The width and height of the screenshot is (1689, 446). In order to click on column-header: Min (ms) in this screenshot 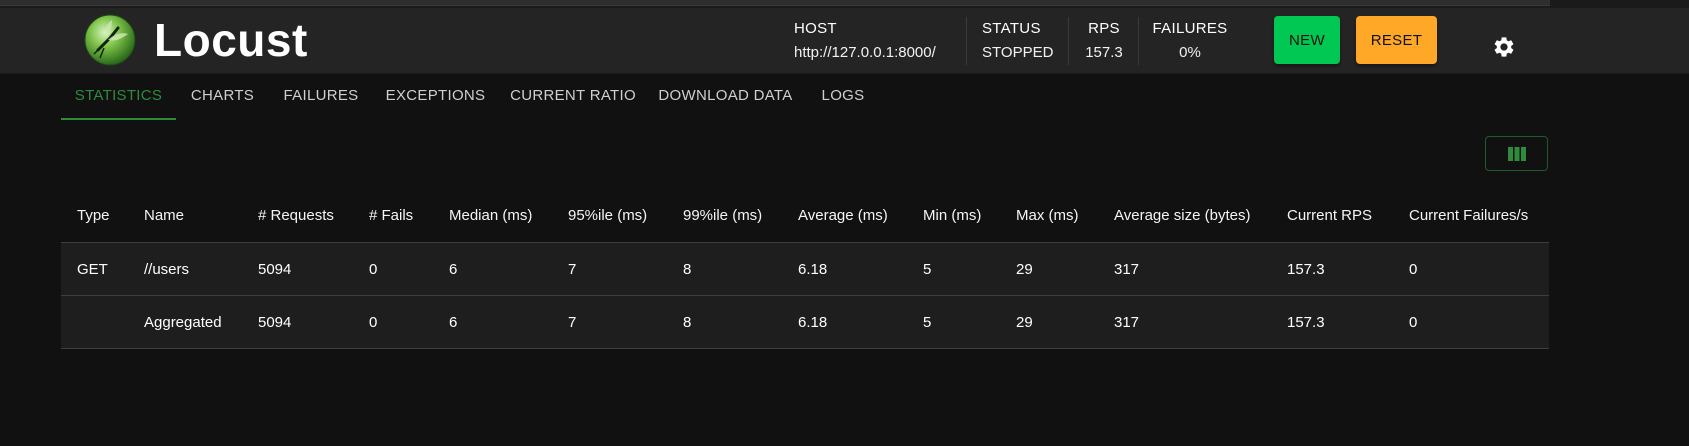, I will do `click(952, 215)`.